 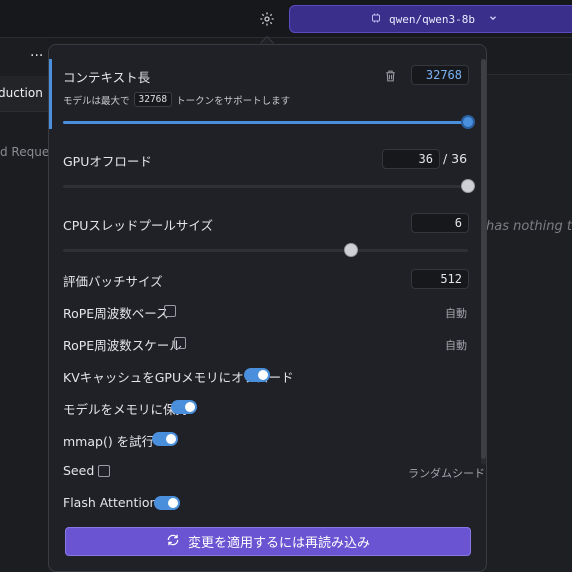 What do you see at coordinates (107, 77) in the screenshot?
I see `context-length-label: コンテキスト長` at bounding box center [107, 77].